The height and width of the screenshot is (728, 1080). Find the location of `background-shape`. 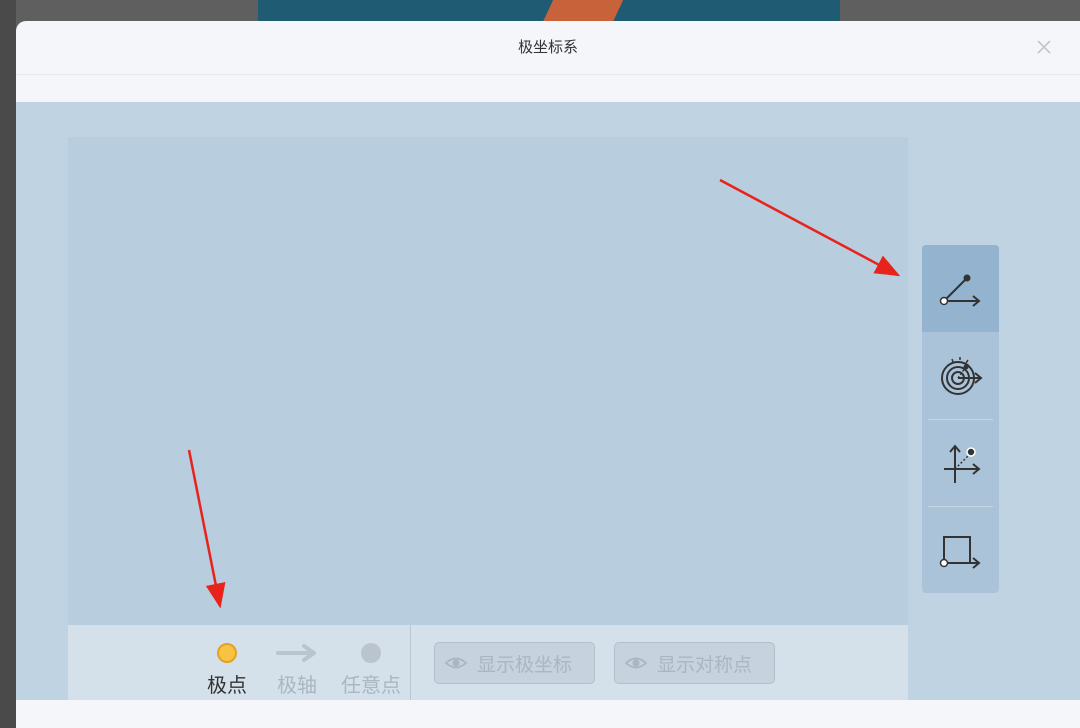

background-shape is located at coordinates (583, 11).